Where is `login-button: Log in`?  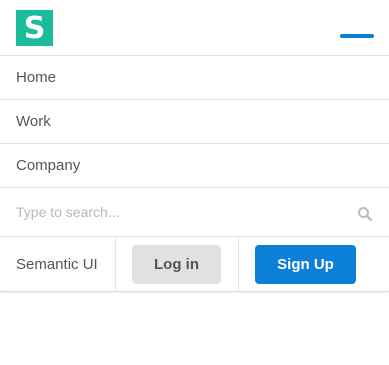
login-button: Log in is located at coordinates (176, 264).